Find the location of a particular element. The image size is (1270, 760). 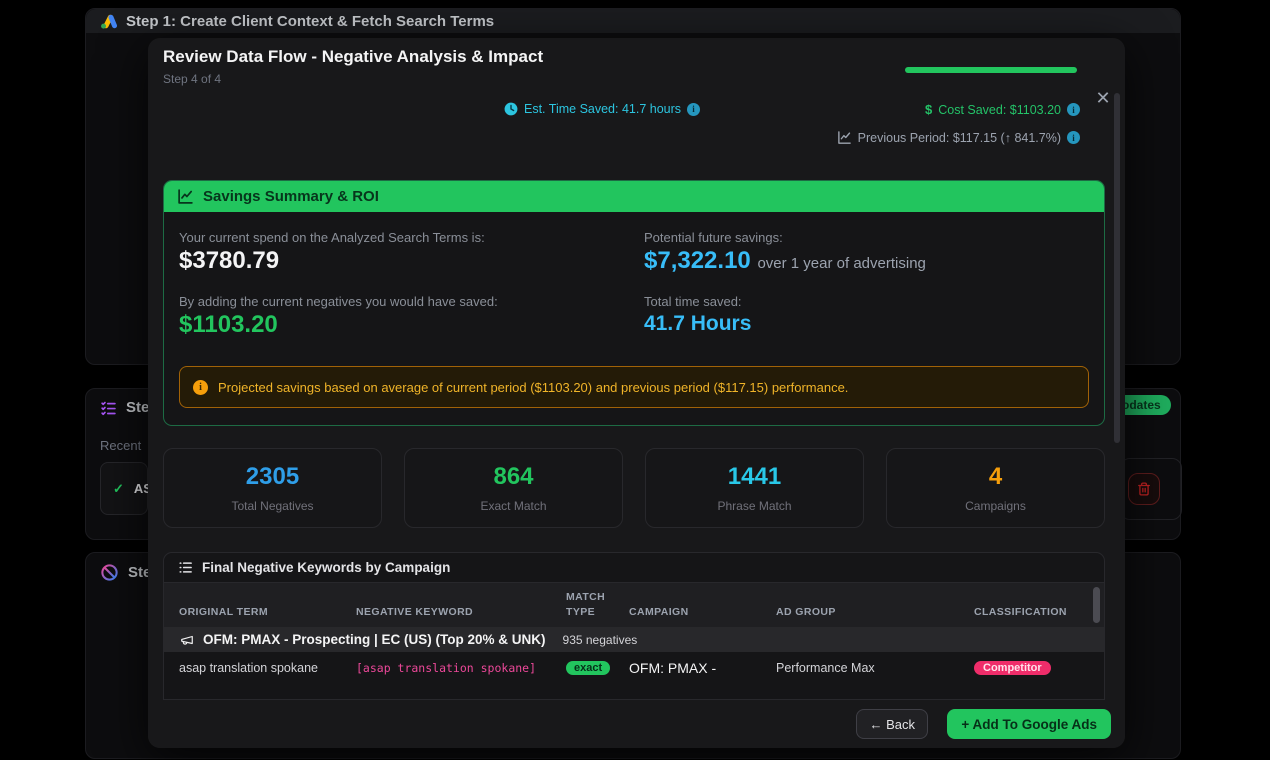

column-header: NEGATIVE KEYWORD is located at coordinates (415, 611).